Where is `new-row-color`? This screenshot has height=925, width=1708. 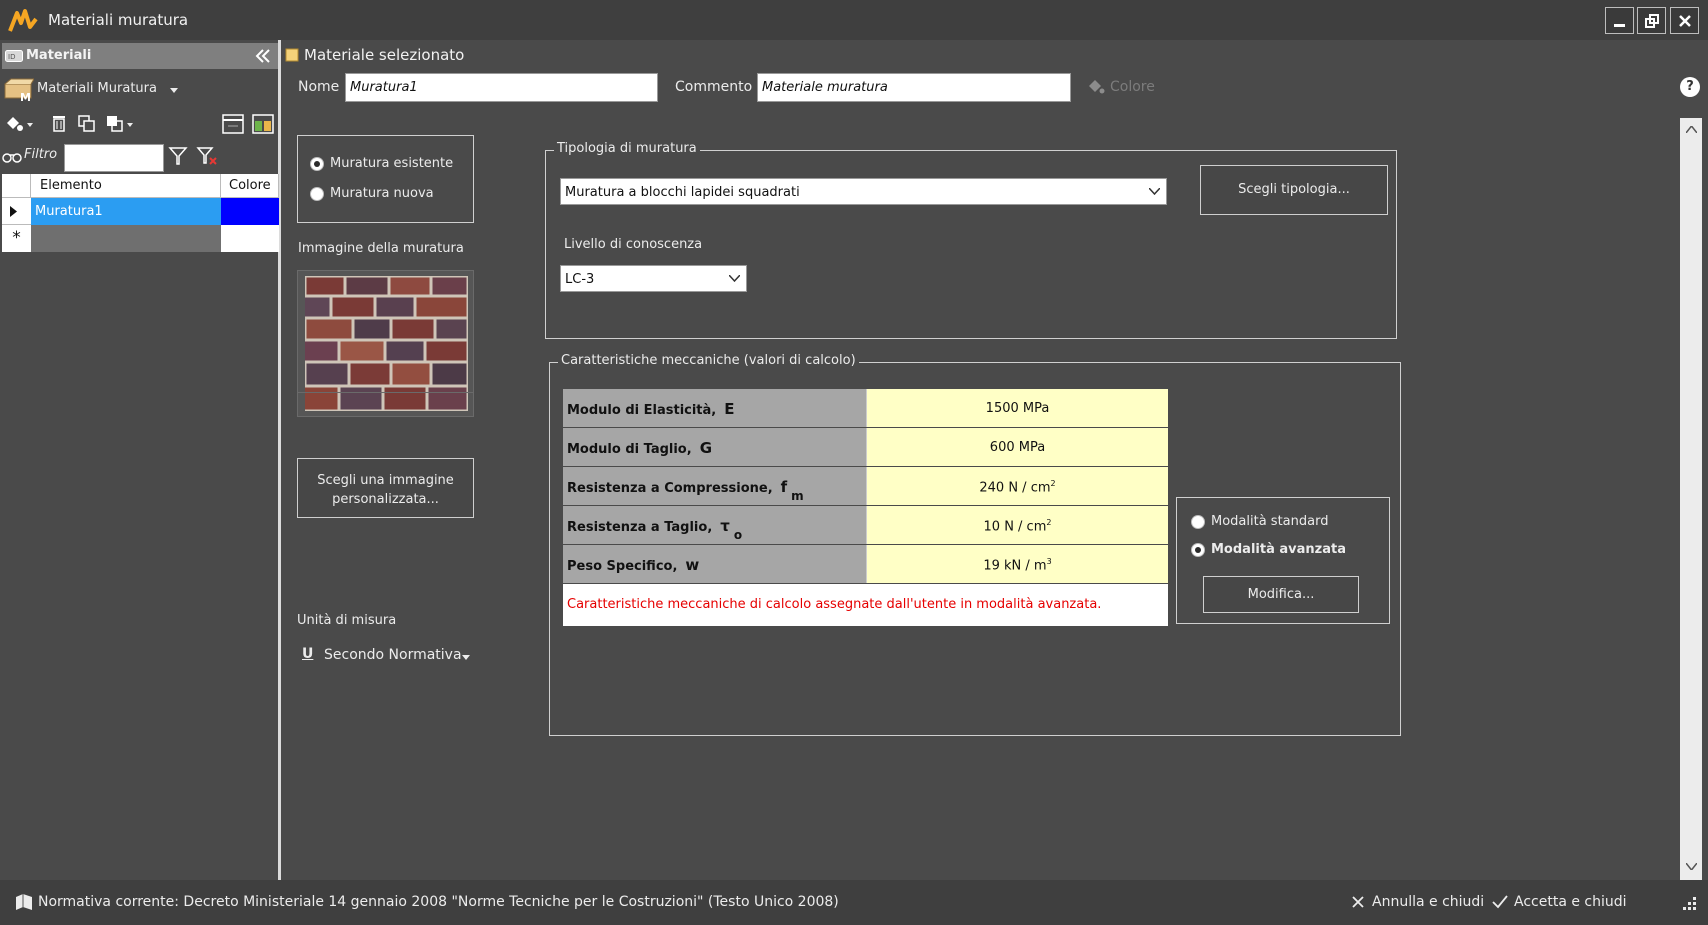
new-row-color is located at coordinates (250, 238).